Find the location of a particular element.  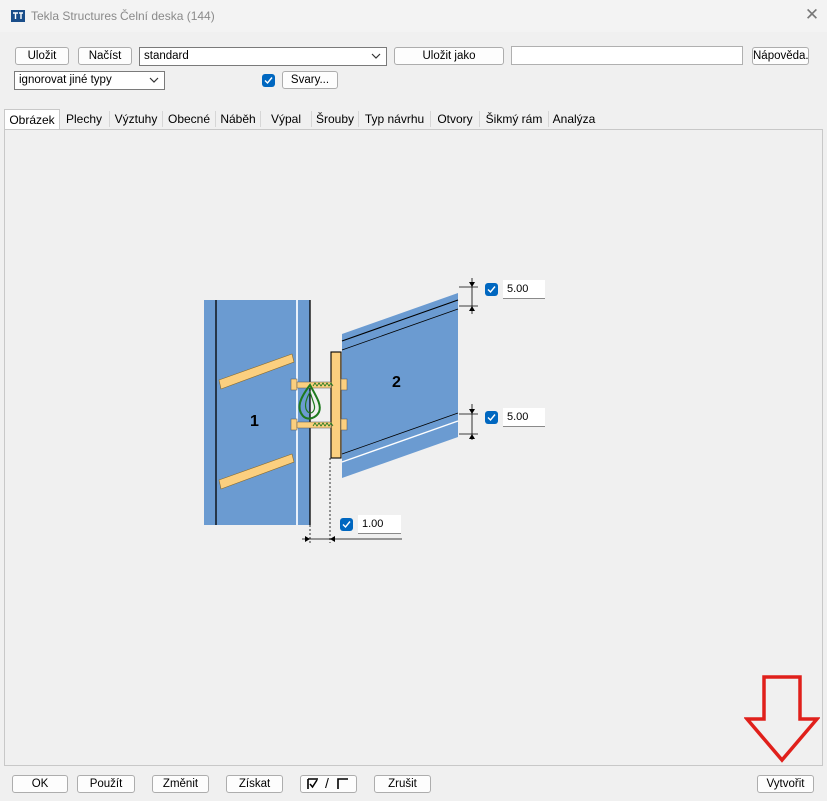

cancel-button: Zrušit is located at coordinates (402, 784).